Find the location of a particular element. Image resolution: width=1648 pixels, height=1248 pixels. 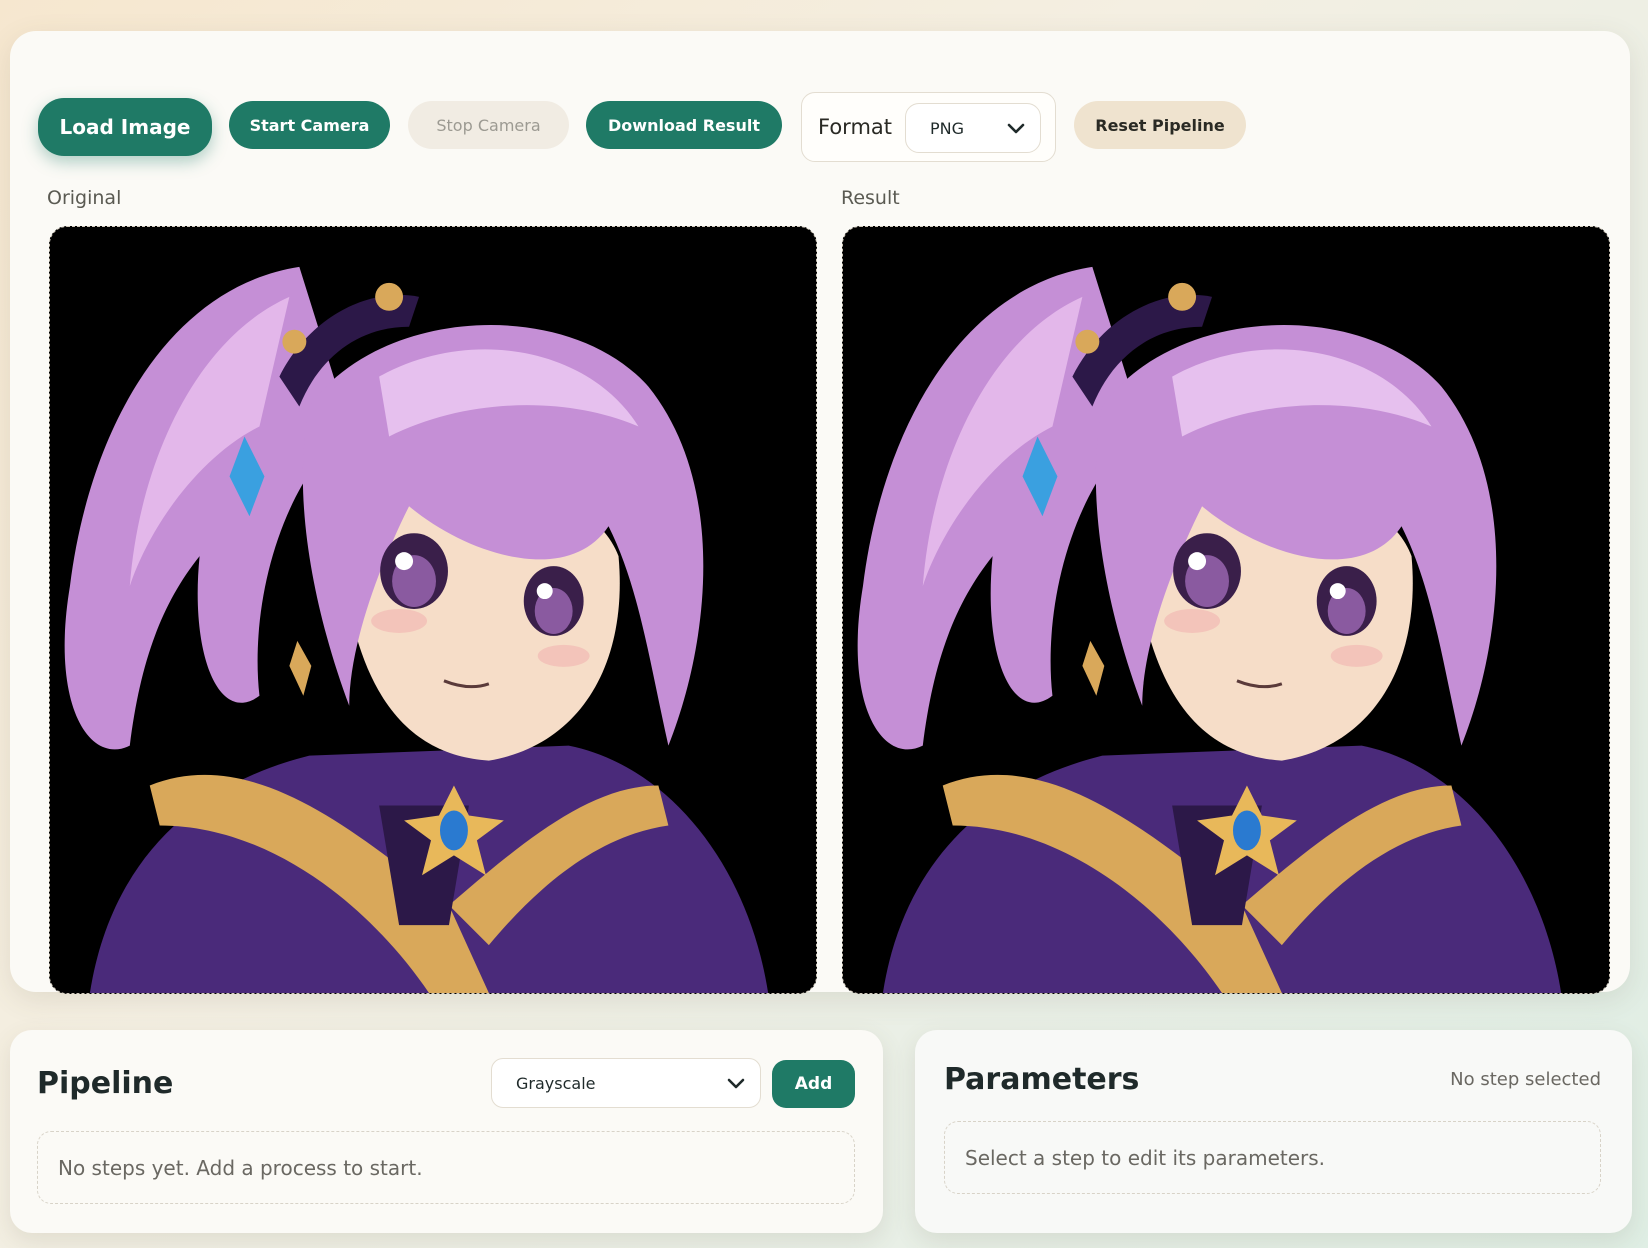

load-image-button: Load Image is located at coordinates (125, 127).